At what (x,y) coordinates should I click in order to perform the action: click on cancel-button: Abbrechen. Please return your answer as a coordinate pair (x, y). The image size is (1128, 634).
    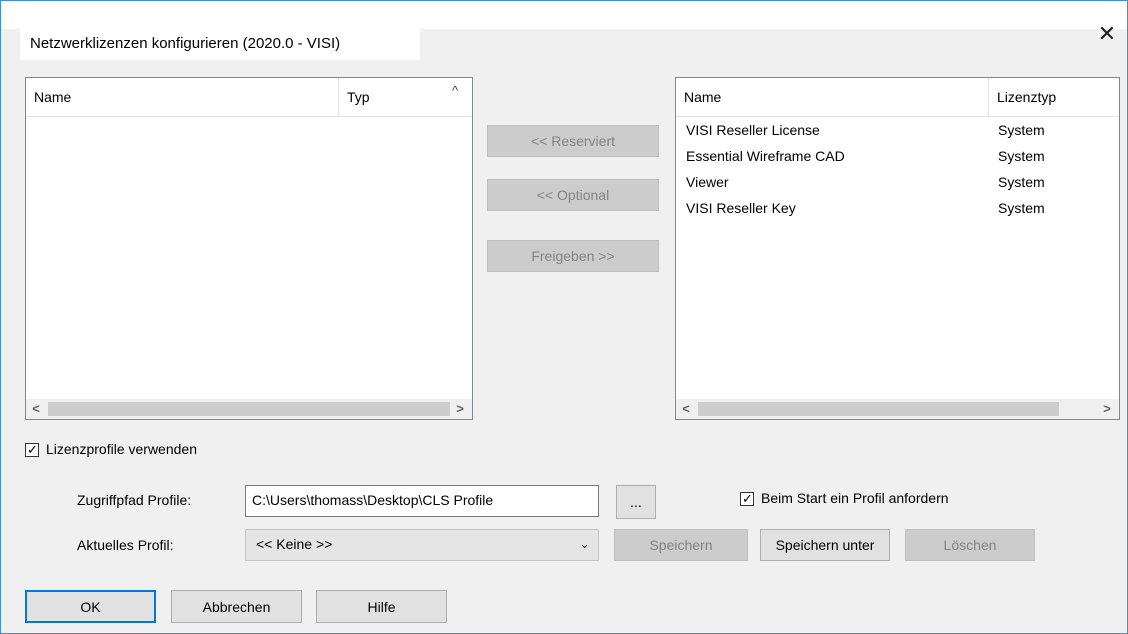
    Looking at the image, I should click on (236, 606).